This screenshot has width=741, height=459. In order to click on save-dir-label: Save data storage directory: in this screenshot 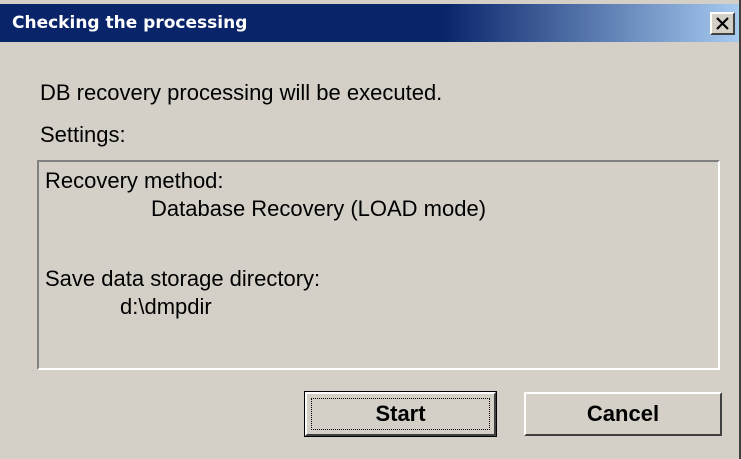, I will do `click(183, 278)`.